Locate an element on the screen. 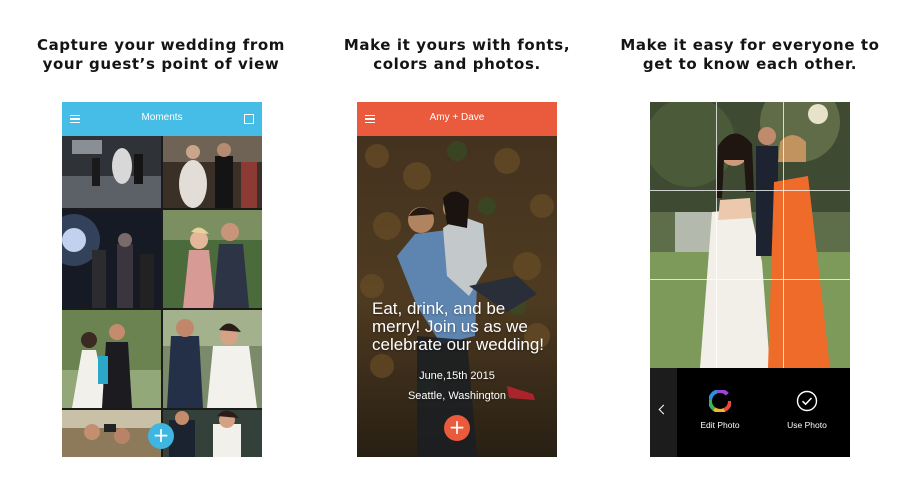 The width and height of the screenshot is (910, 495). bride-guest-photo is located at coordinates (750, 235).